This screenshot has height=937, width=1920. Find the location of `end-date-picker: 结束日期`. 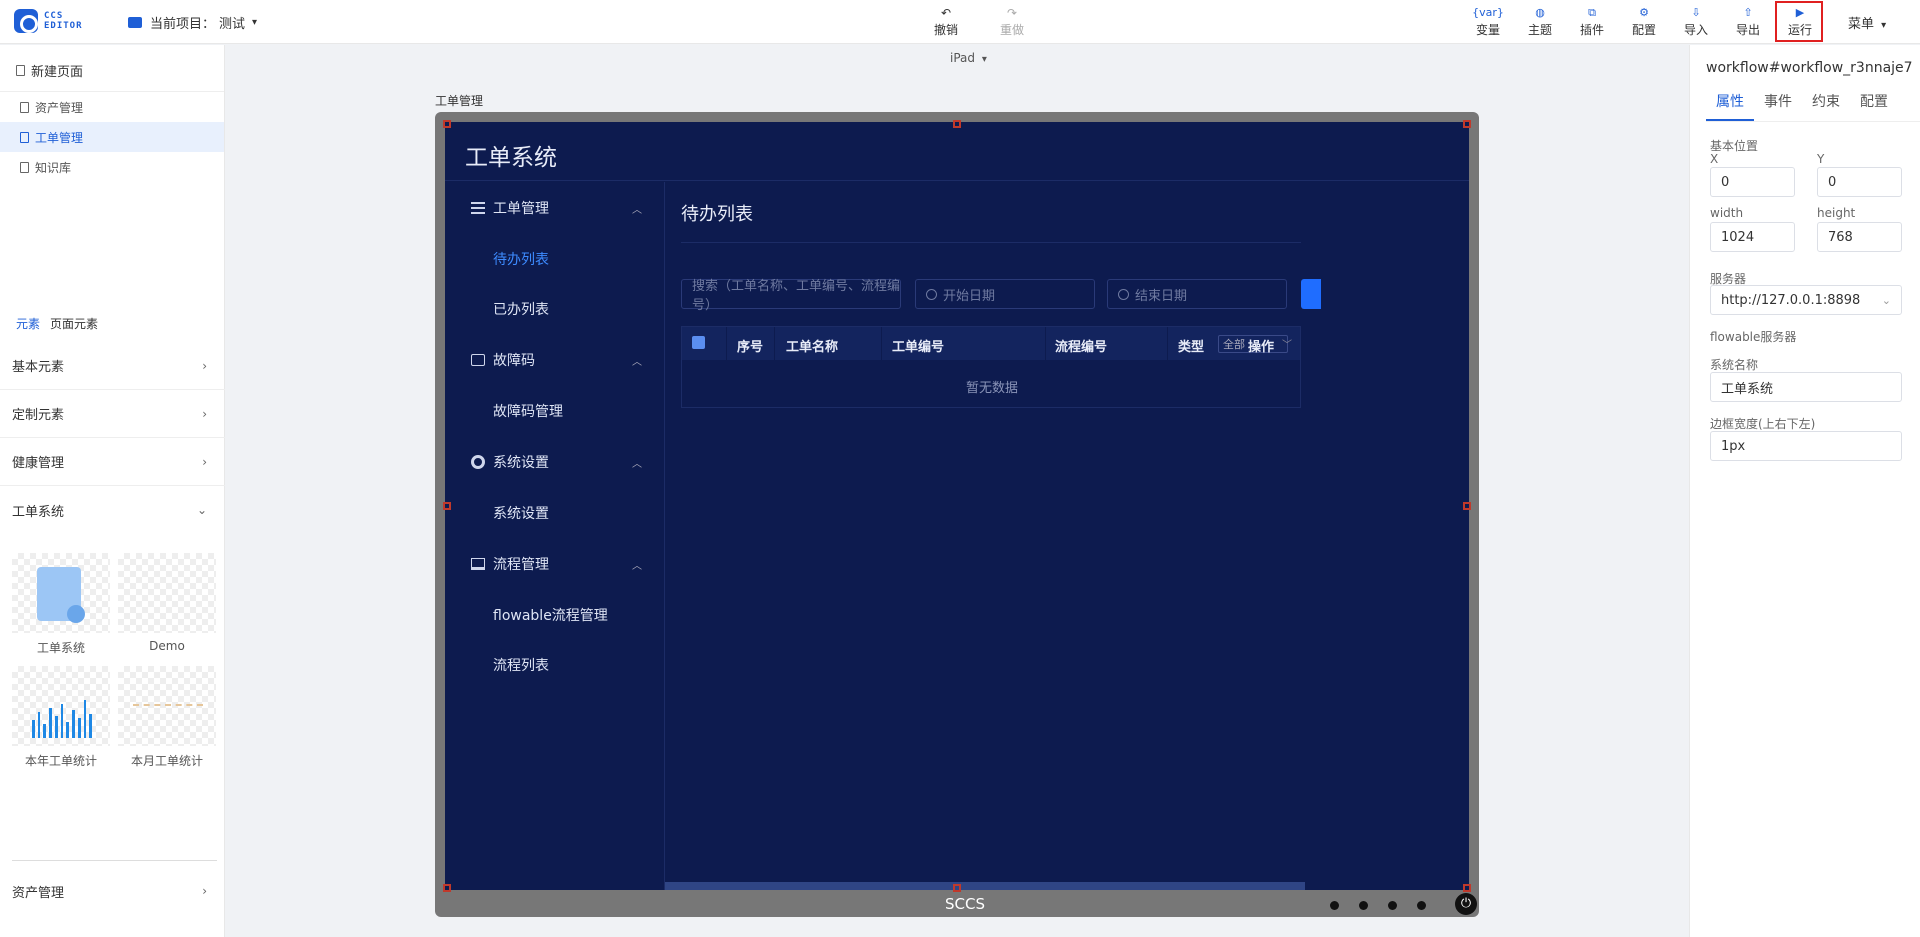

end-date-picker: 结束日期 is located at coordinates (1197, 294).